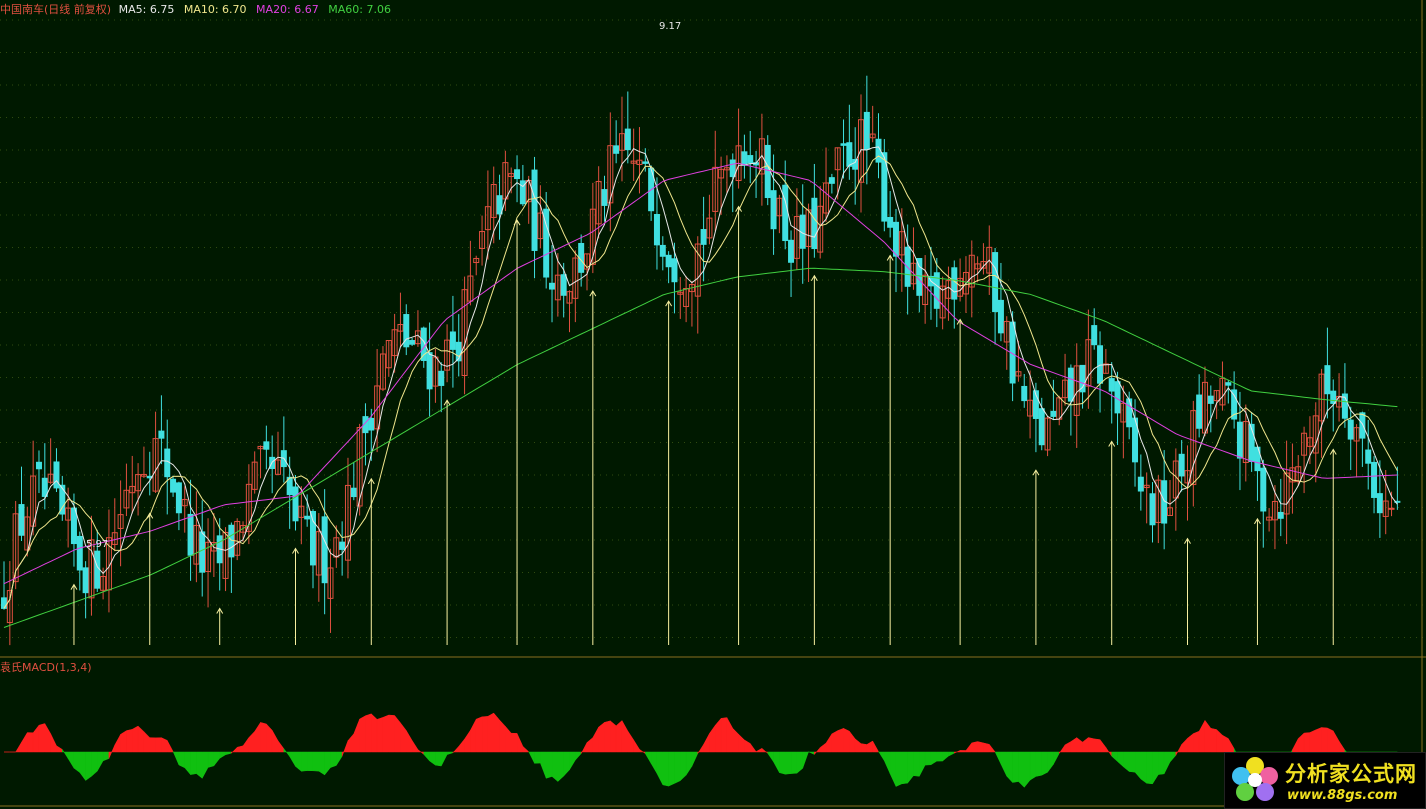 The width and height of the screenshot is (1426, 809). What do you see at coordinates (234, 9) in the screenshot?
I see `ma10-value: 6.70` at bounding box center [234, 9].